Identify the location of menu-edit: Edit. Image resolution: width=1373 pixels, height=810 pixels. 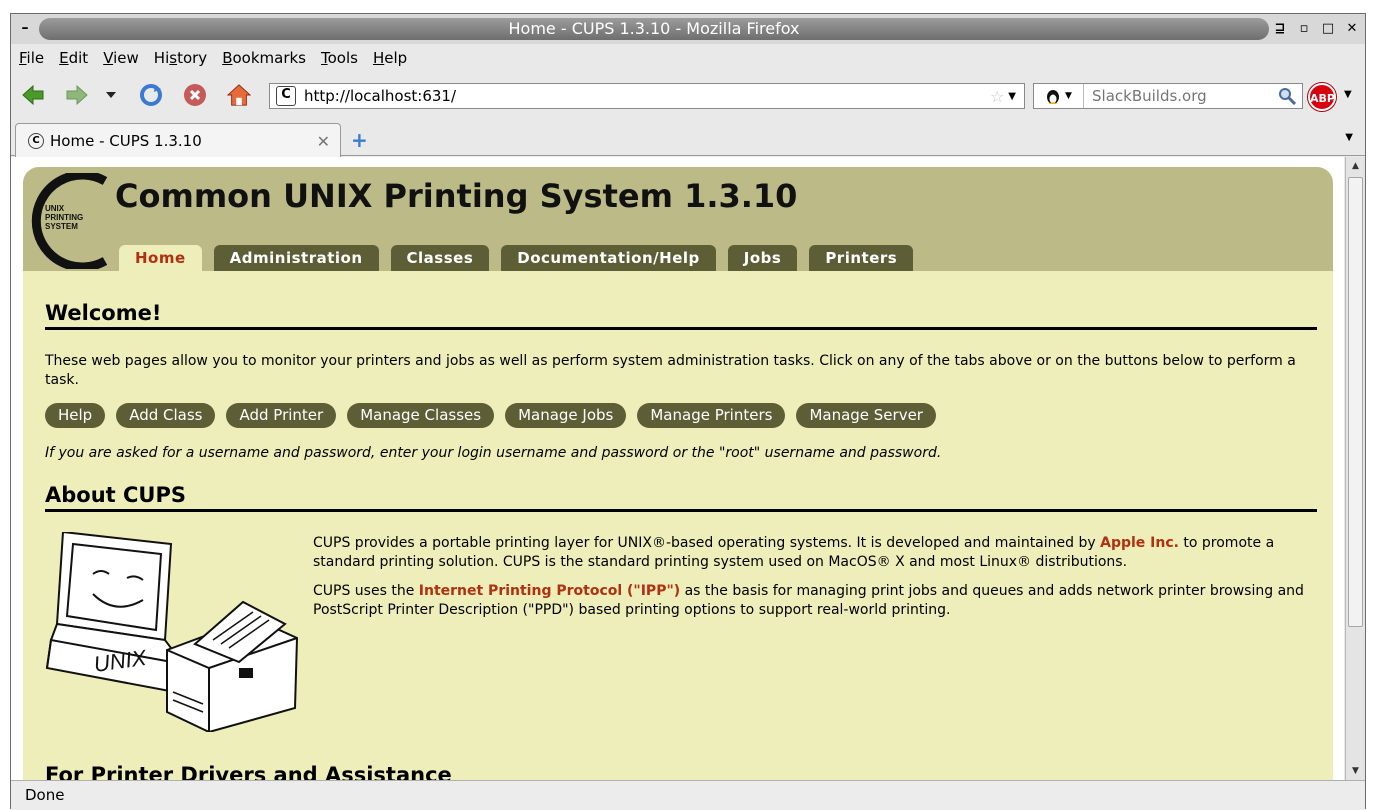
(73, 58).